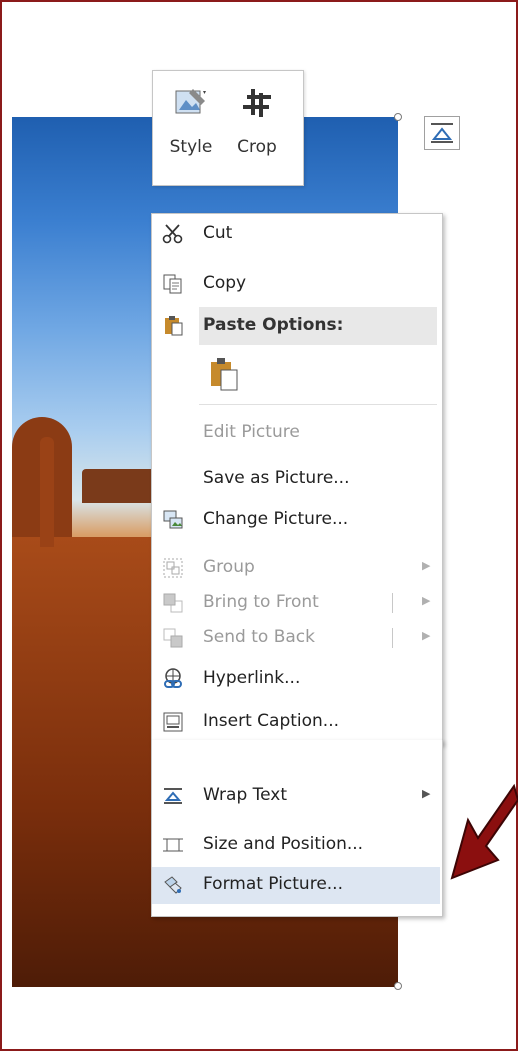 Image resolution: width=518 pixels, height=1051 pixels. Describe the element at coordinates (173, 519) in the screenshot. I see `change-picture-icon` at that location.